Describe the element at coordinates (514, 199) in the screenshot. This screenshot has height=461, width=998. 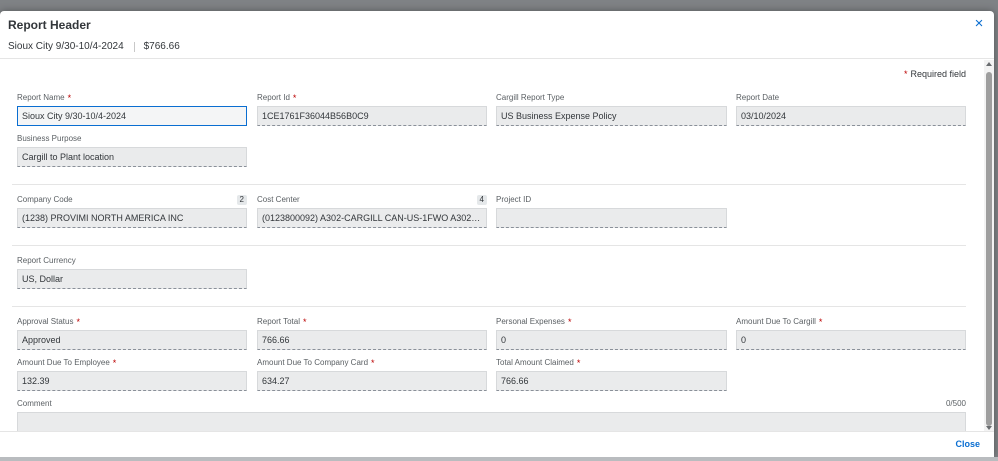
I see `project-id-label: Project ID` at that location.